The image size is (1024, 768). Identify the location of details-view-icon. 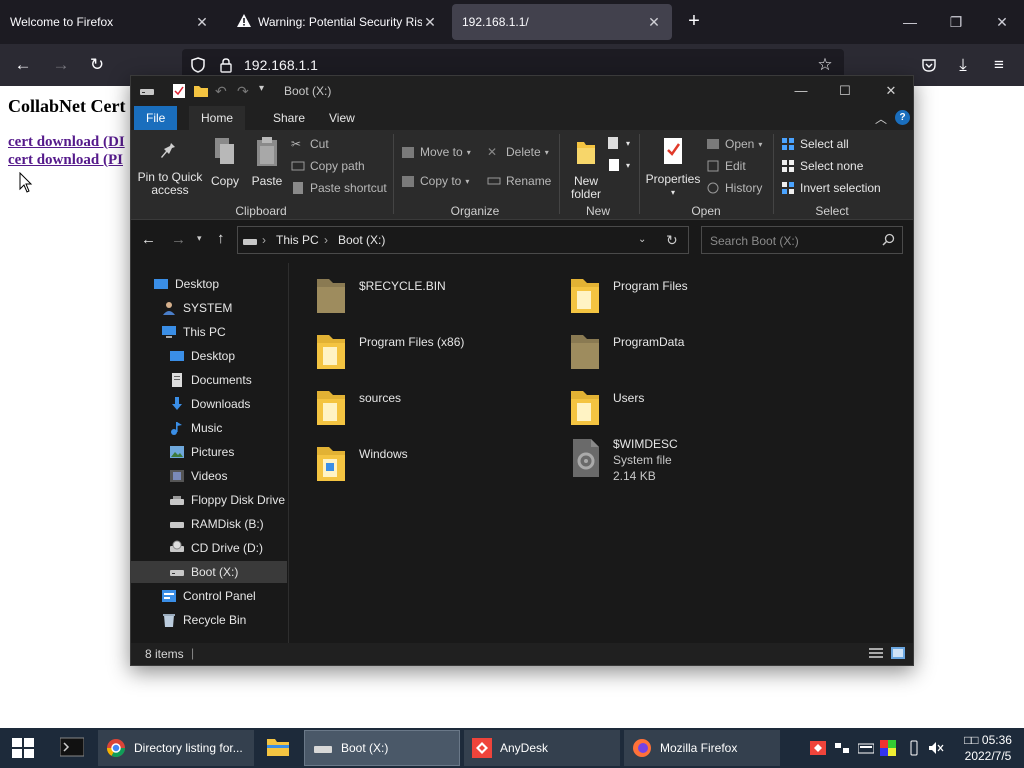
(876, 654).